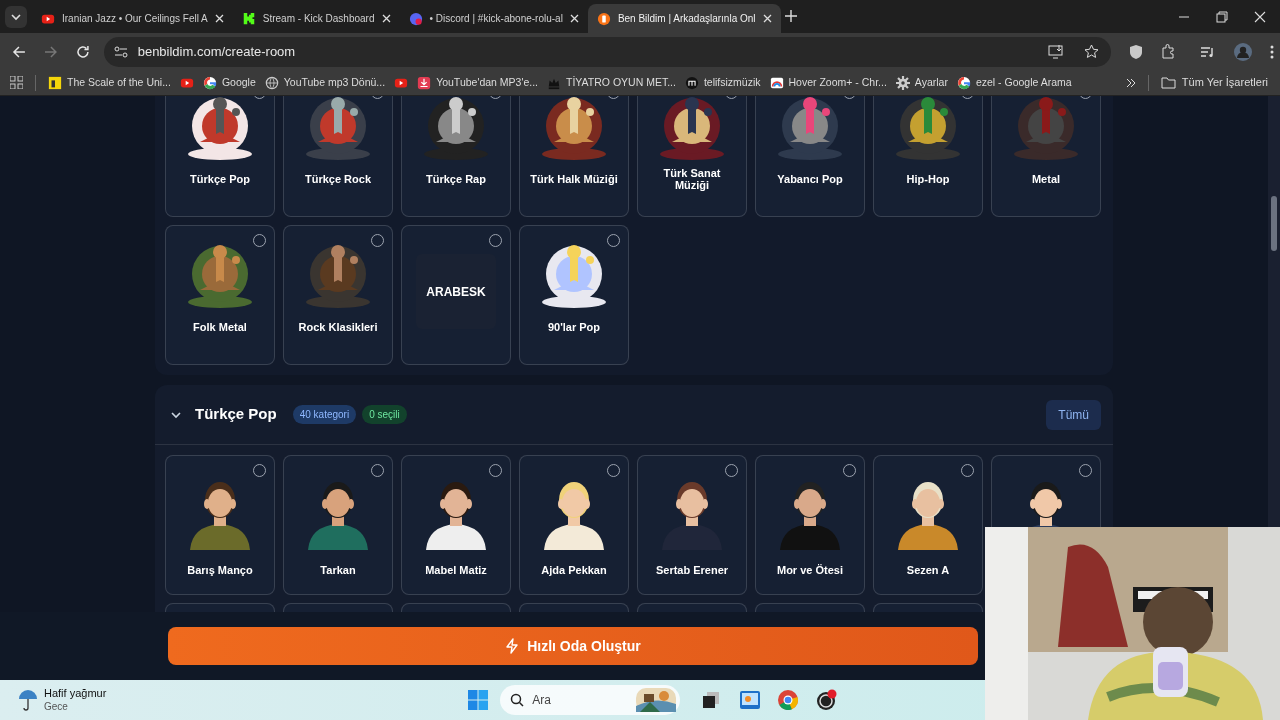 This screenshot has height=720, width=1280. I want to click on folder-icon, so click(1168, 82).